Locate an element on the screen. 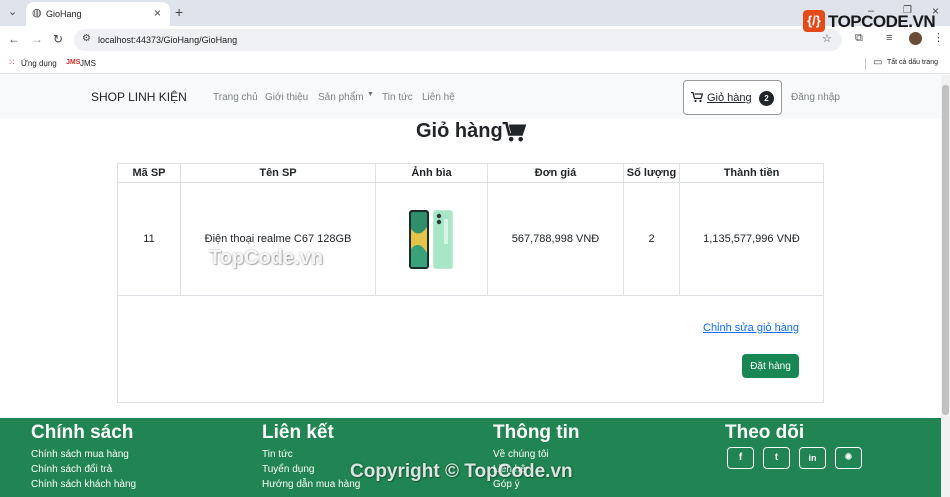 Image resolution: width=950 pixels, height=497 pixels. footer-link: Tuyển dụng is located at coordinates (288, 469).